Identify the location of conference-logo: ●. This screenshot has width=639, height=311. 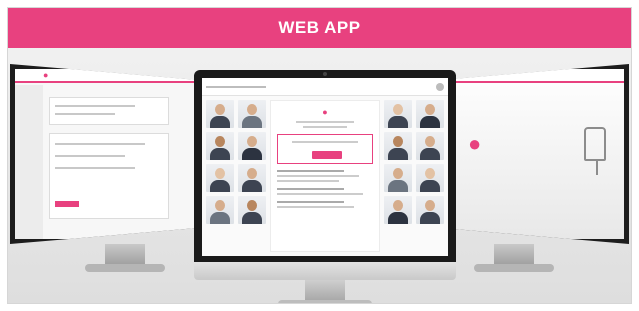
(325, 112).